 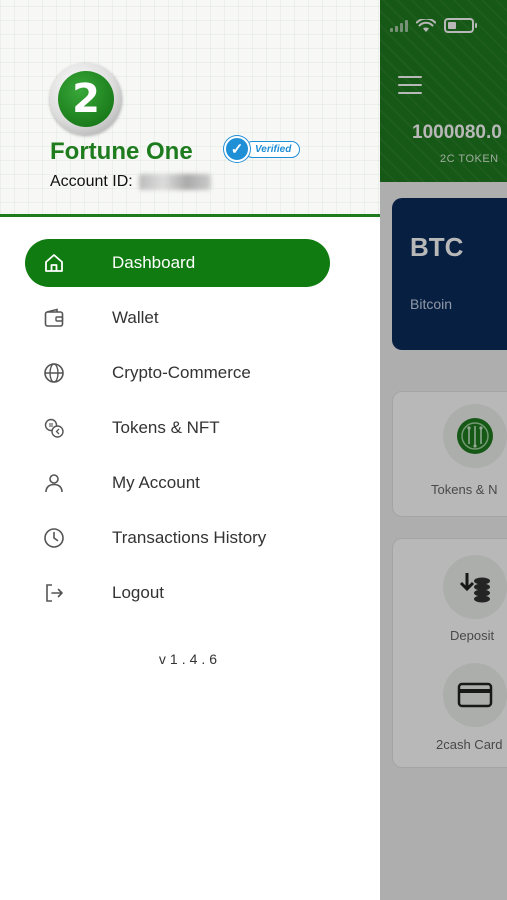 I want to click on account-id-label: Account ID:, so click(x=91, y=181).